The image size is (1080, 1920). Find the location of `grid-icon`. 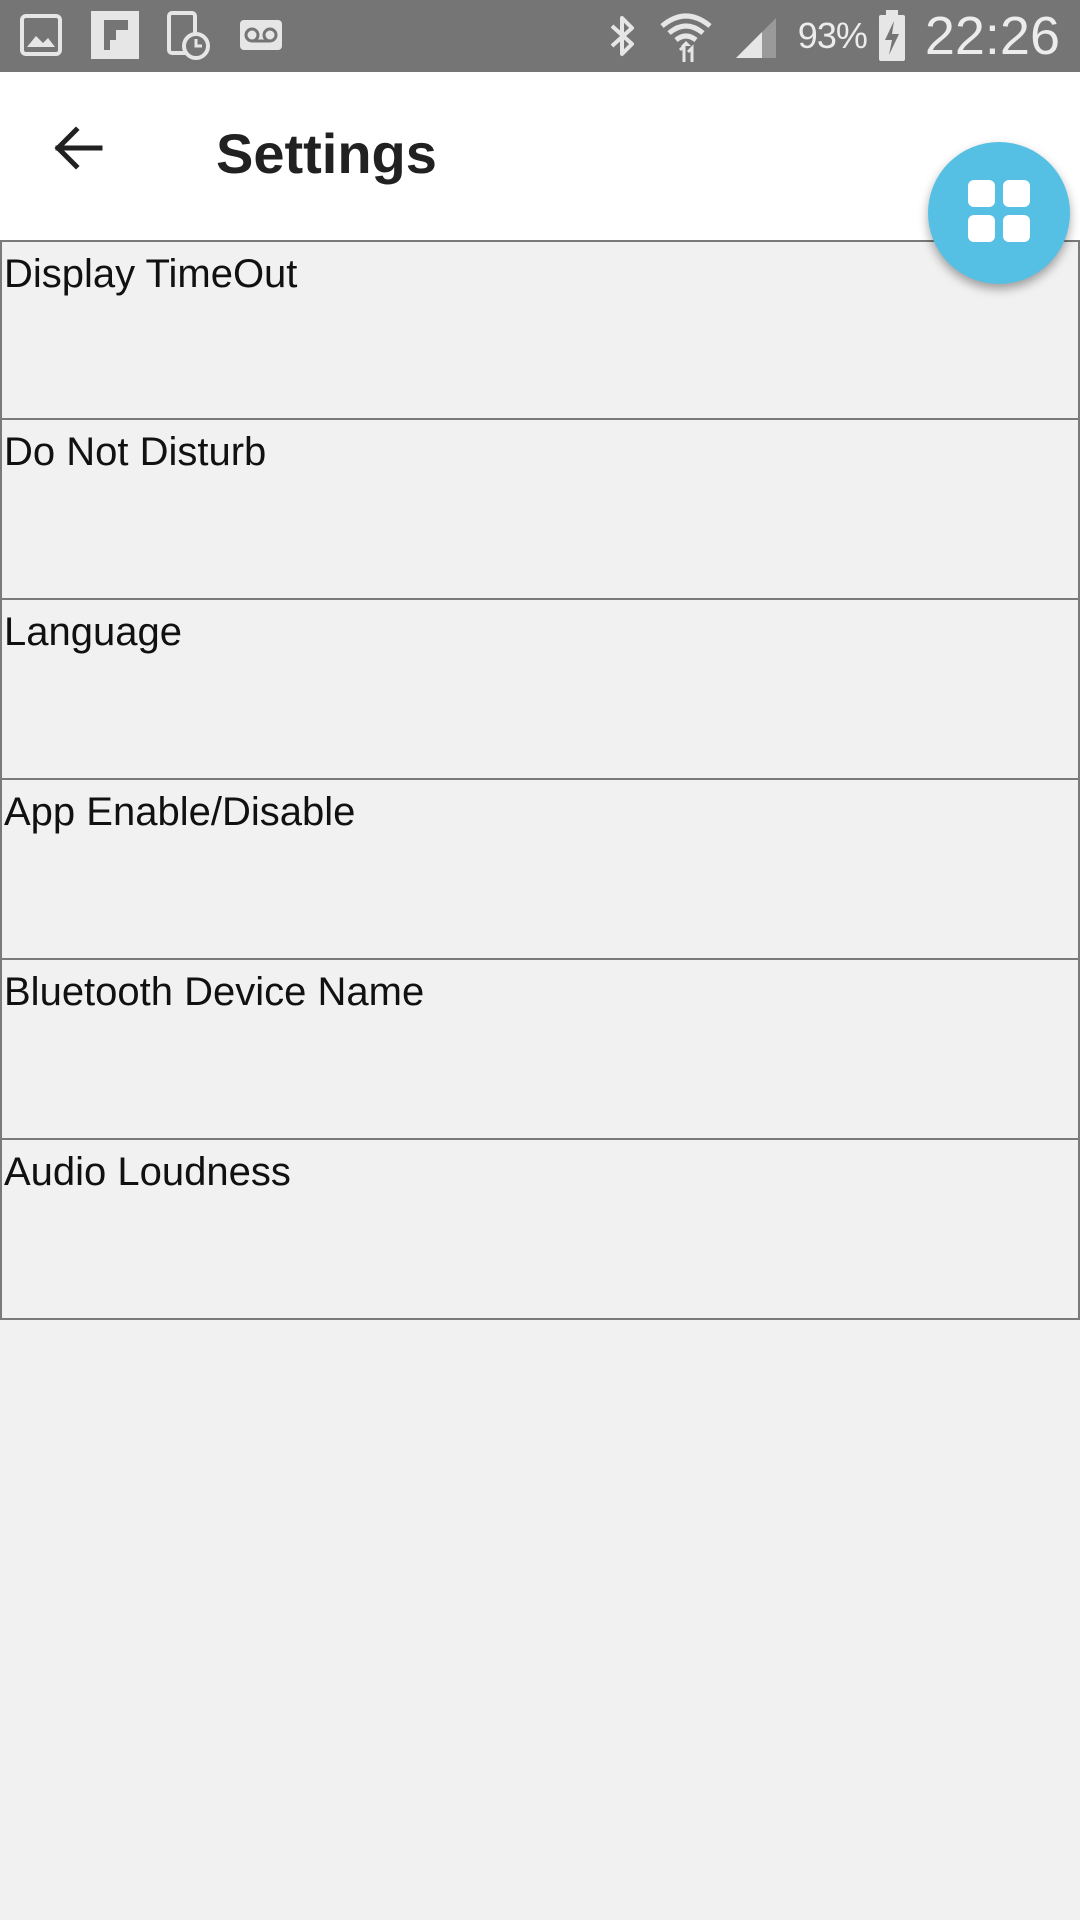

grid-icon is located at coordinates (999, 213).